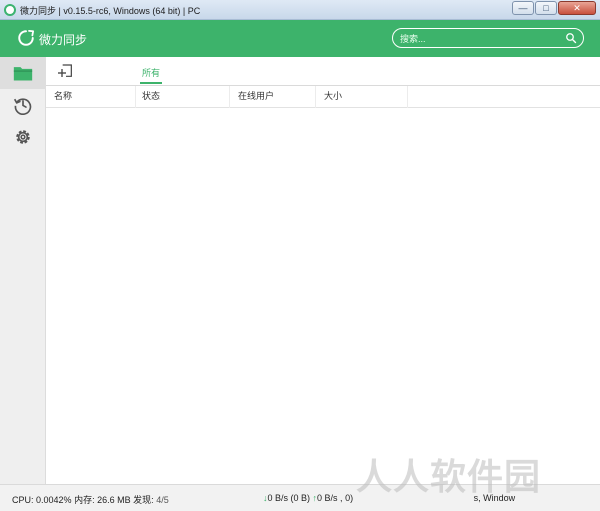 The height and width of the screenshot is (511, 600). Describe the element at coordinates (300, 38) in the screenshot. I see `app-header: 微力同步` at that location.